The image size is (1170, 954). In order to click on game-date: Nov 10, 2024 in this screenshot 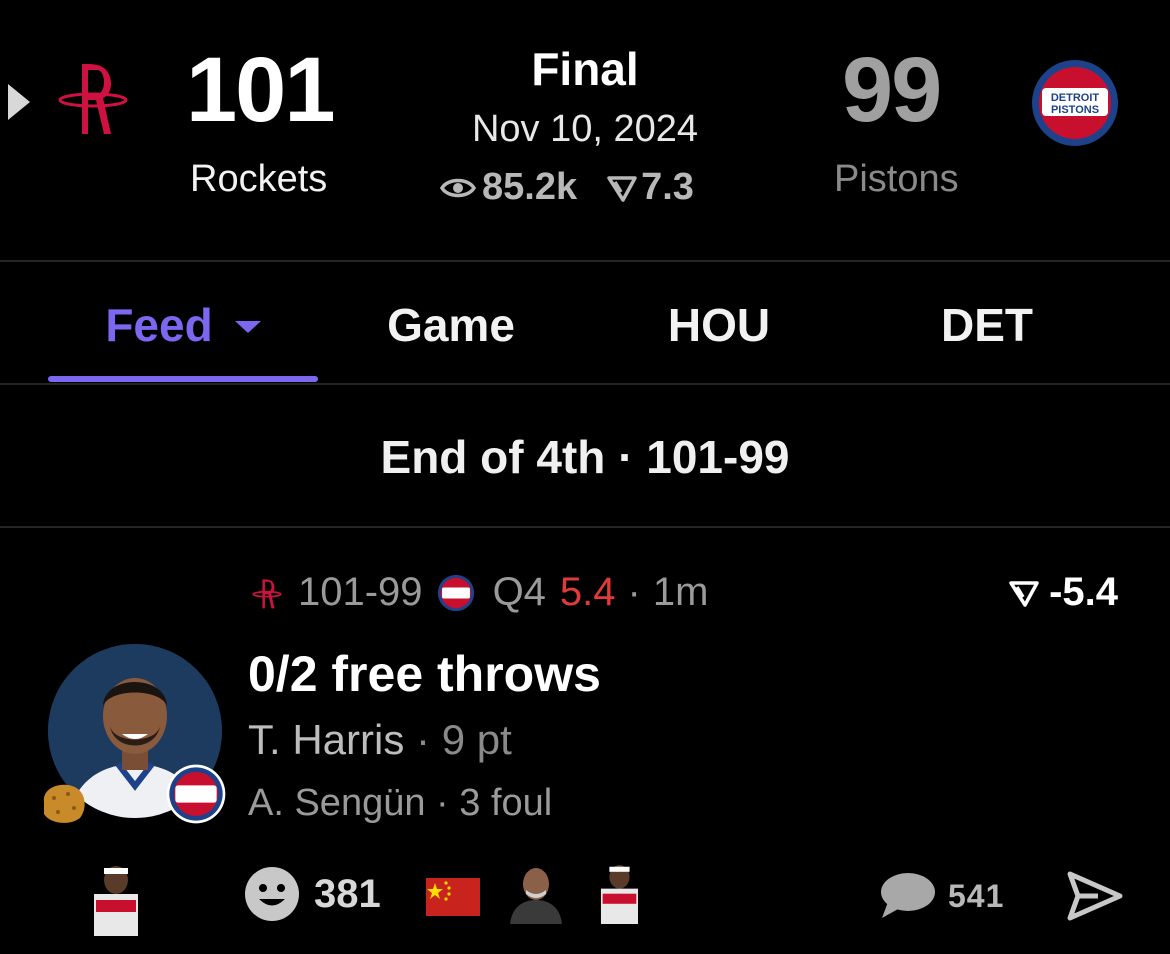, I will do `click(585, 129)`.